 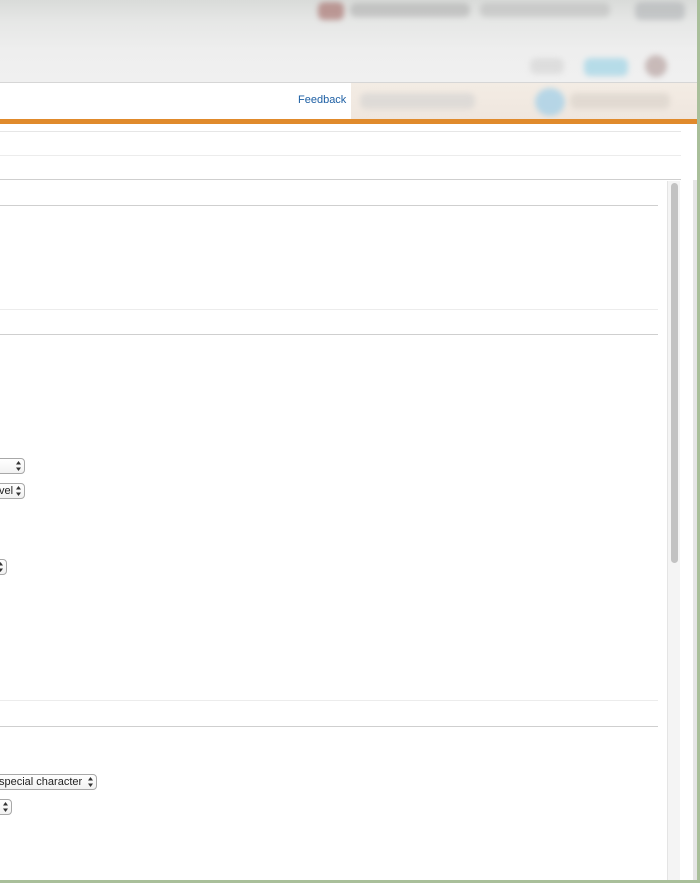 I want to click on feedback-link: Feedback, so click(x=322, y=100).